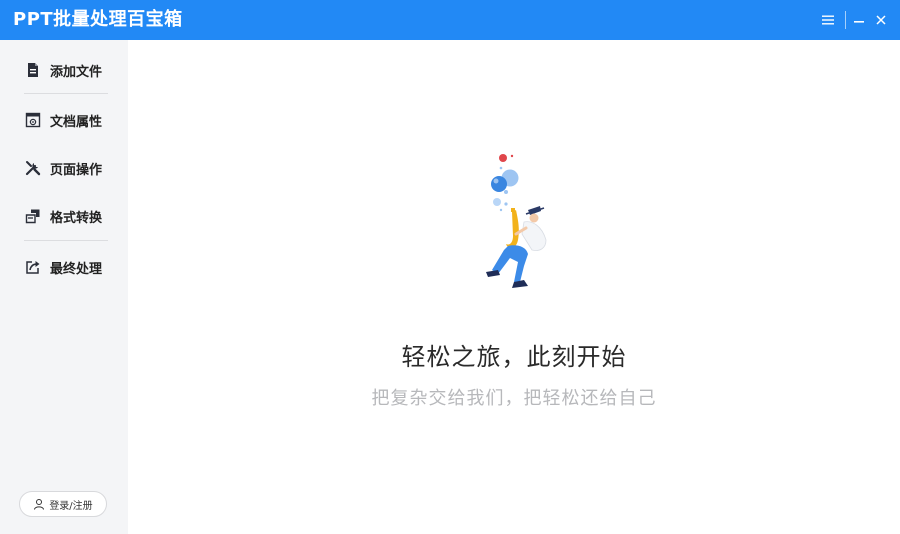  Describe the element at coordinates (76, 122) in the screenshot. I see `sidebar-item-label: 文档属性` at that location.